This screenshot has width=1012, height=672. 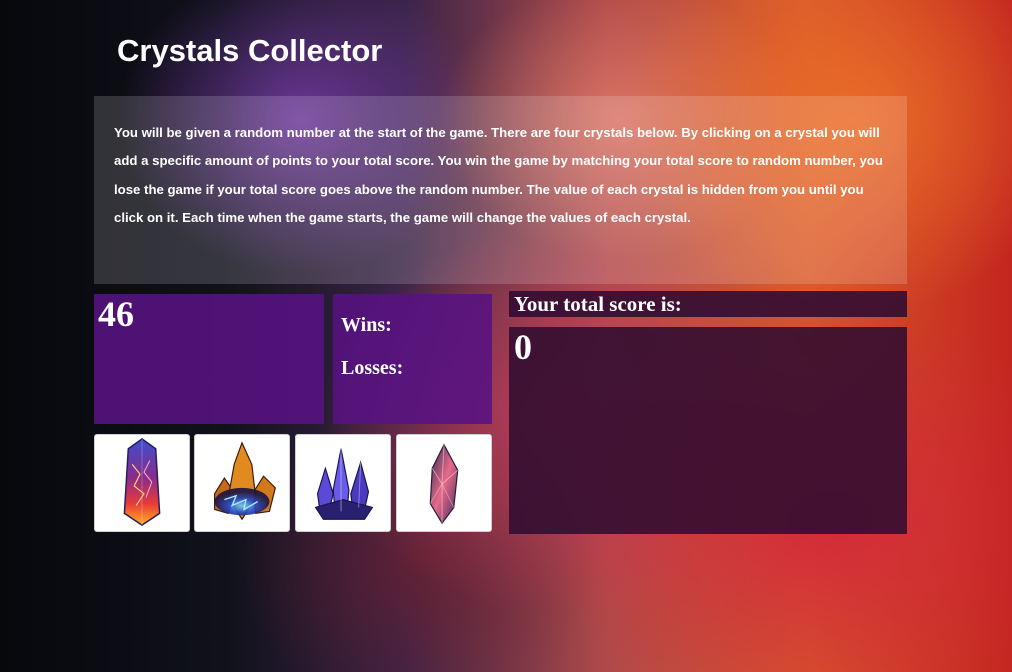 What do you see at coordinates (250, 50) in the screenshot?
I see `page-title: Crystals Collector` at bounding box center [250, 50].